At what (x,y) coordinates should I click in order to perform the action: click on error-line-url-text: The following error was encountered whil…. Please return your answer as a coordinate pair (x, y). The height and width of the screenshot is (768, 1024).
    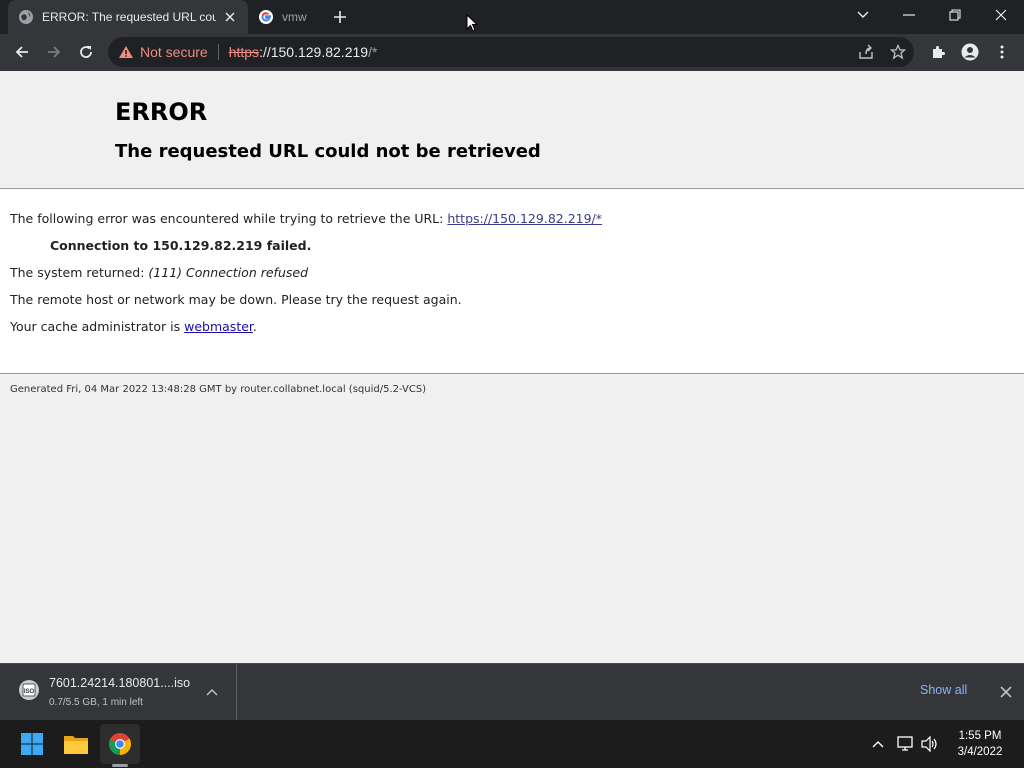
    Looking at the image, I should click on (229, 218).